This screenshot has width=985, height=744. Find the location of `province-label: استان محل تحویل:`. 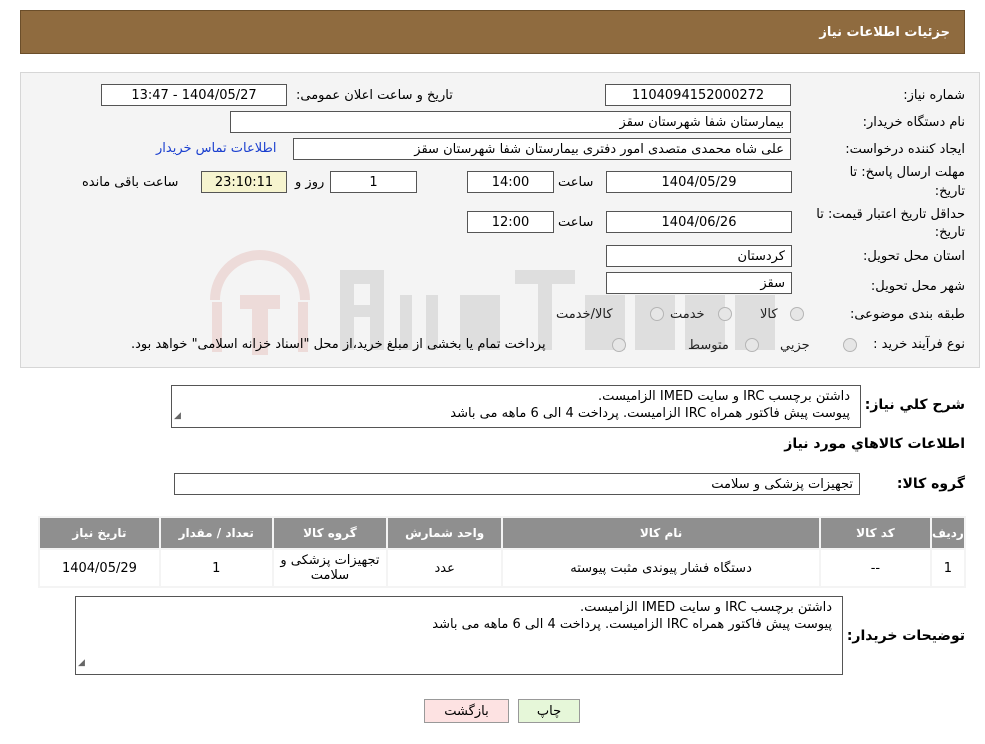

province-label: استان محل تحویل: is located at coordinates (914, 256).